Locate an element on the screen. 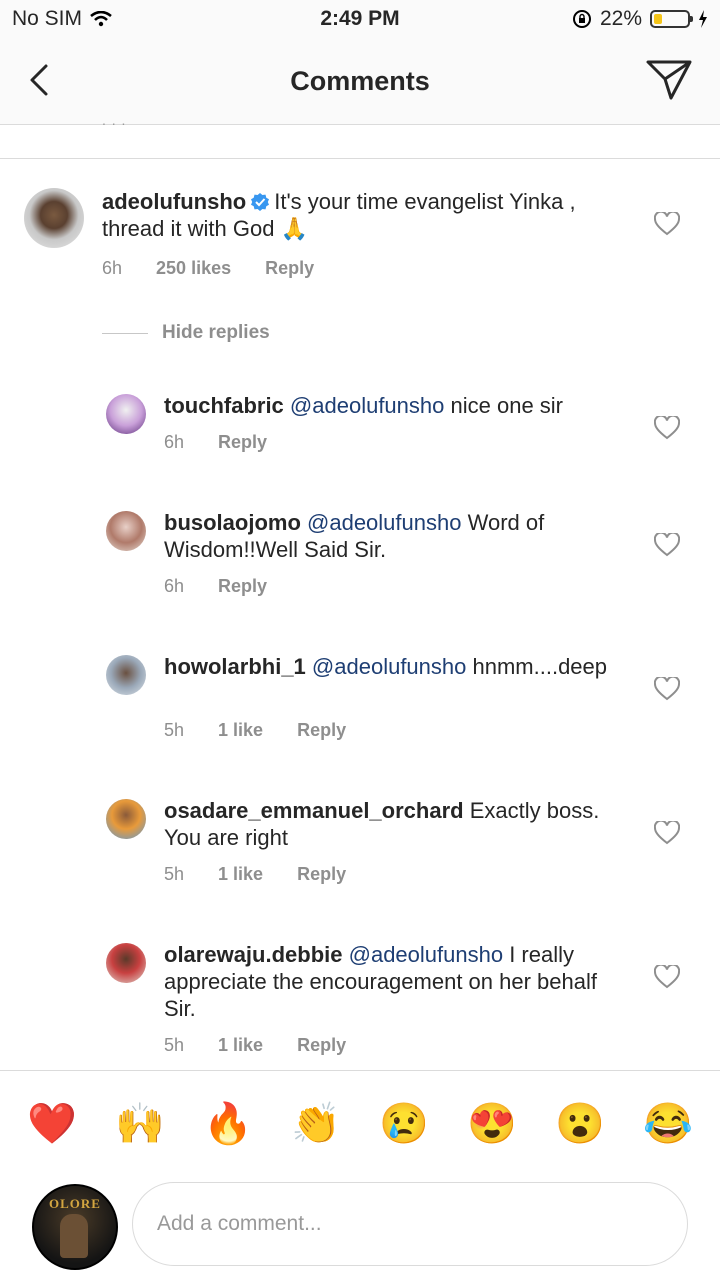  charging-icon is located at coordinates (703, 19).